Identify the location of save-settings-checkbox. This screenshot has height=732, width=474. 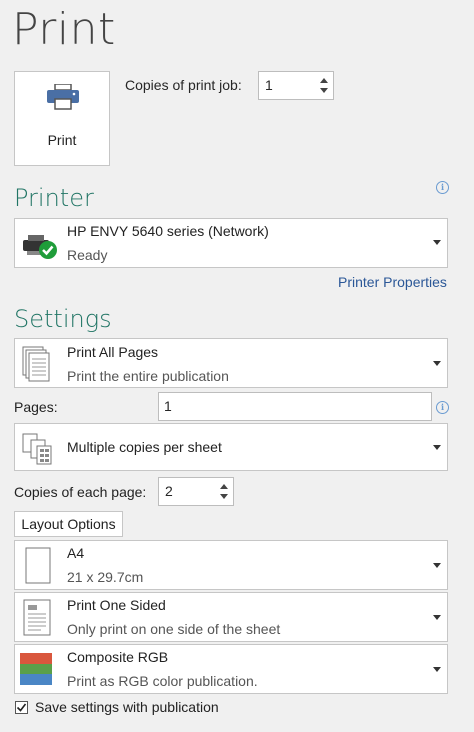
(21, 707).